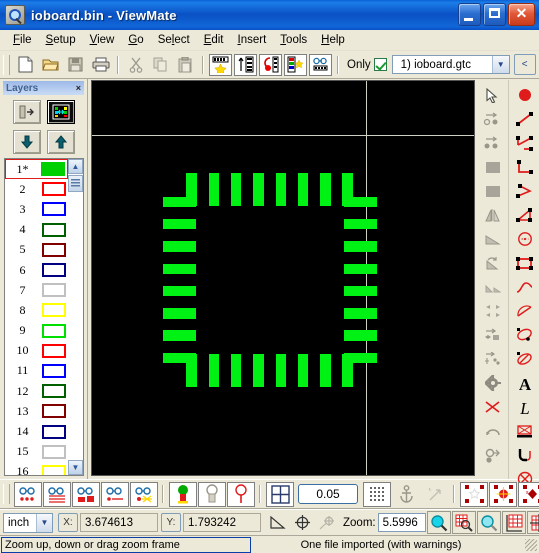 The image size is (539, 553). Describe the element at coordinates (36, 452) in the screenshot. I see `layer-row: 15` at that location.